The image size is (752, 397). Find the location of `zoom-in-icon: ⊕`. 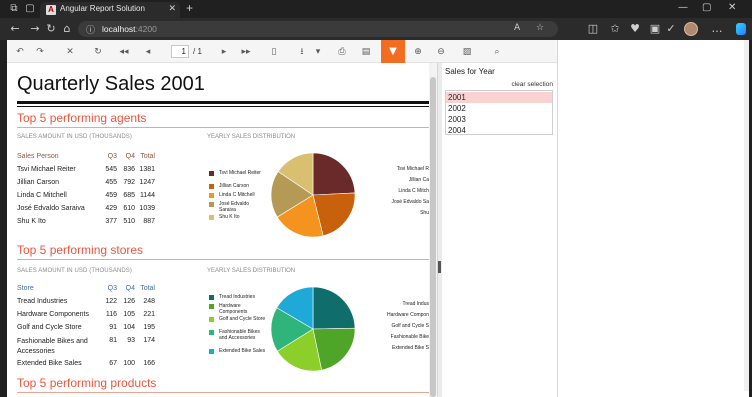

zoom-in-icon: ⊕ is located at coordinates (418, 52).